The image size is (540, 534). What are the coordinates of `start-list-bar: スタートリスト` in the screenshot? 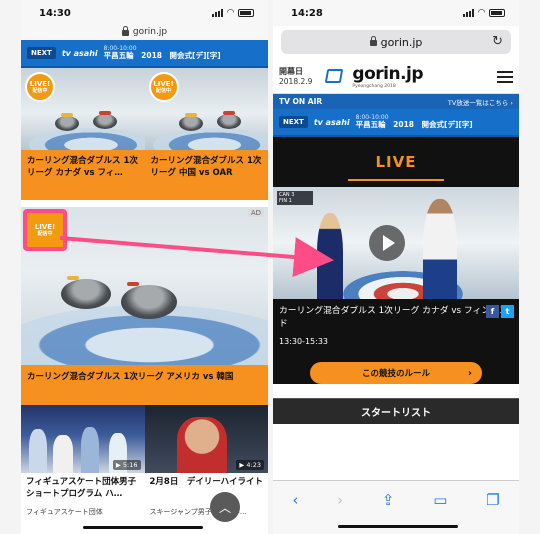 It's located at (396, 411).